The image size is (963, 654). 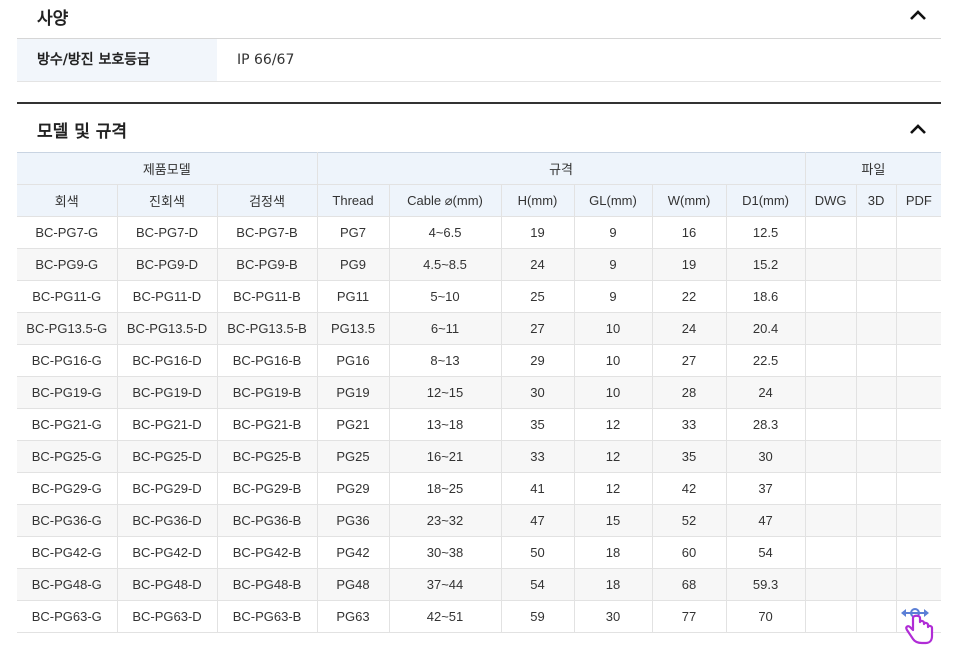 I want to click on table-cell: 4.5~8.5, so click(x=445, y=264).